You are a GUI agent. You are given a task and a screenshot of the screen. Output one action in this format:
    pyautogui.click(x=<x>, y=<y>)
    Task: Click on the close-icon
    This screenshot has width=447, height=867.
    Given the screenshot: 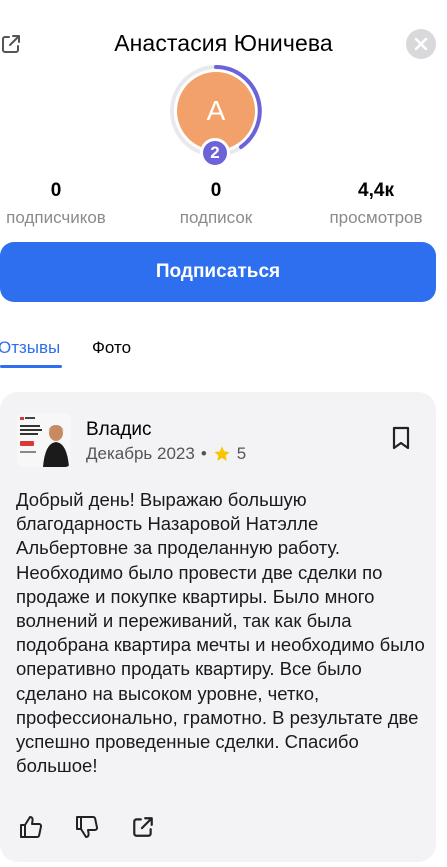 What is the action you would take?
    pyautogui.click(x=421, y=44)
    